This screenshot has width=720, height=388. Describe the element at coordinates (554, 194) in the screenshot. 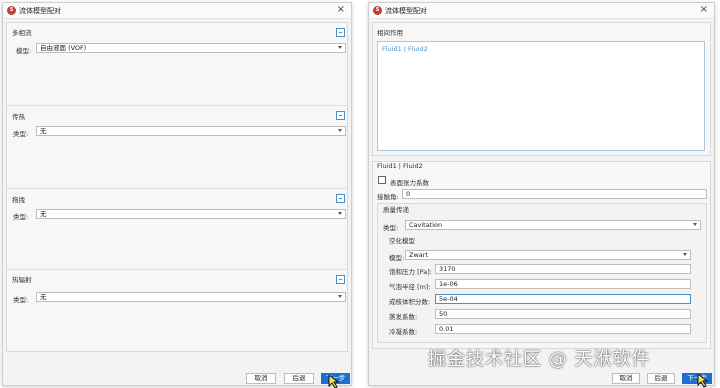

I see `contact-angle-input: 0` at that location.